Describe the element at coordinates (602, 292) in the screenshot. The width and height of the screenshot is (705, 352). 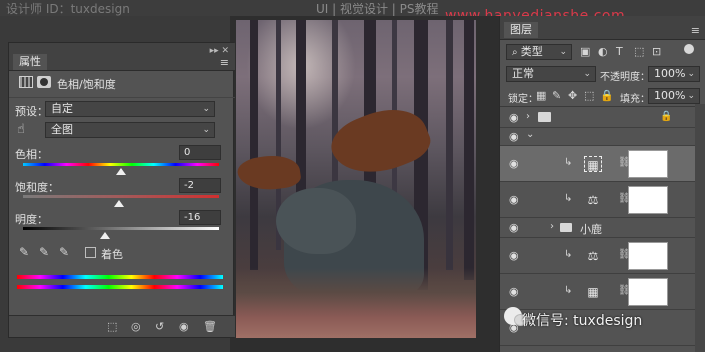
I see `layer-row-hue-saturation-2: ◉ ↳ ▦ ⛓` at that location.